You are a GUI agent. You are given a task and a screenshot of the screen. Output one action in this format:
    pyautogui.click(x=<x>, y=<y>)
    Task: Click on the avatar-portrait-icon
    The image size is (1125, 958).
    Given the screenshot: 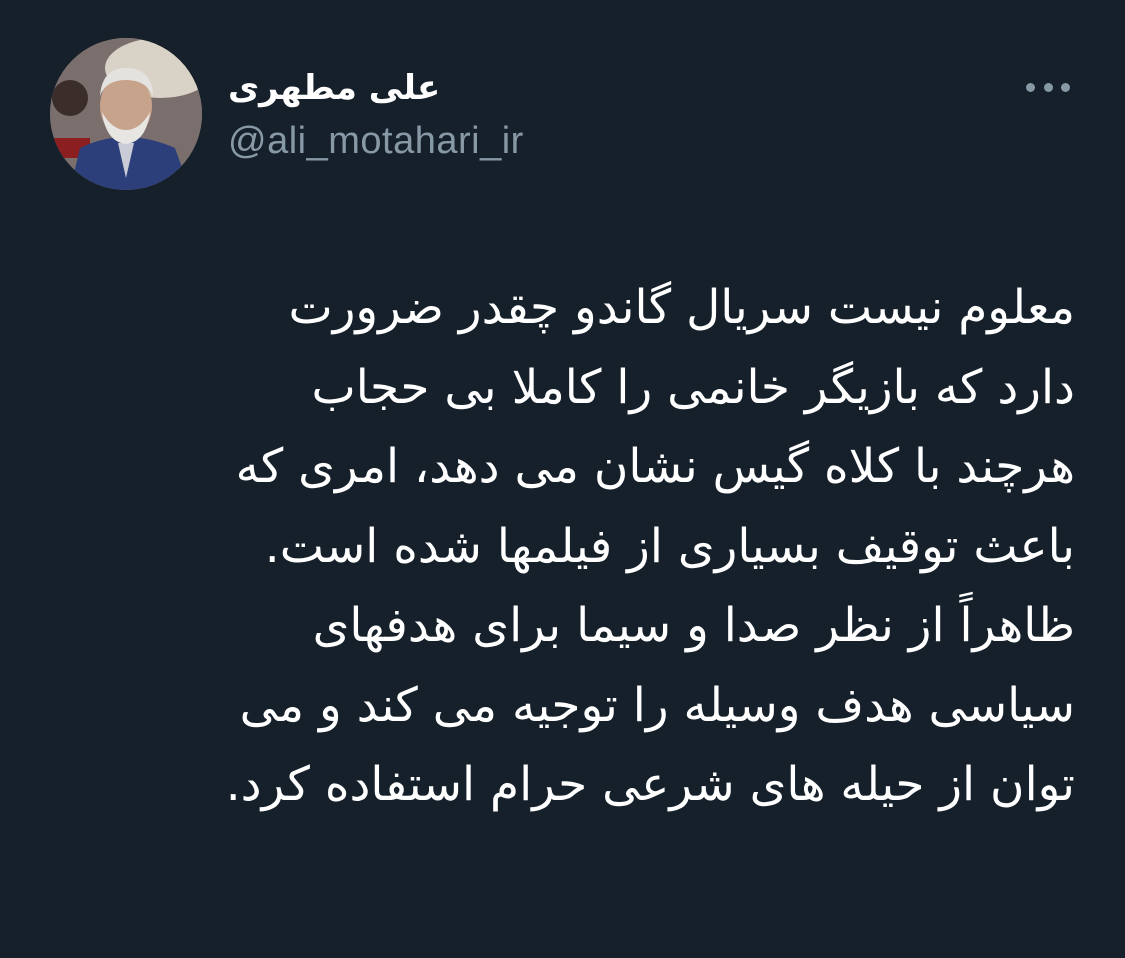 What is the action you would take?
    pyautogui.click(x=126, y=114)
    